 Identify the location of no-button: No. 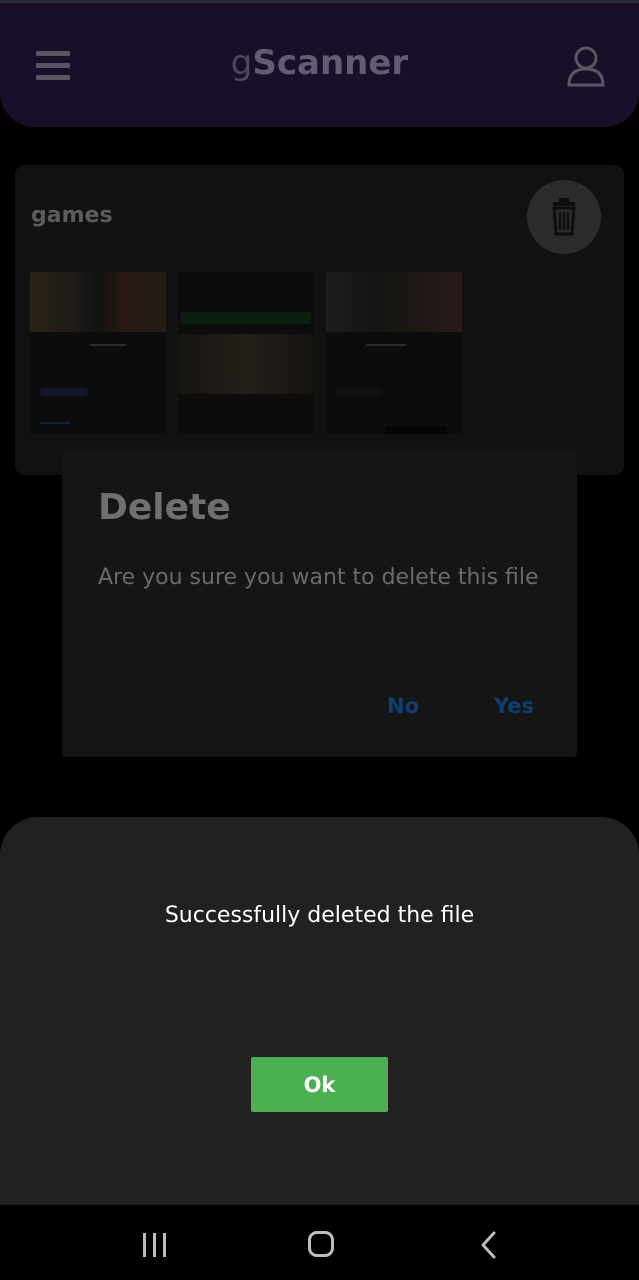
(403, 706).